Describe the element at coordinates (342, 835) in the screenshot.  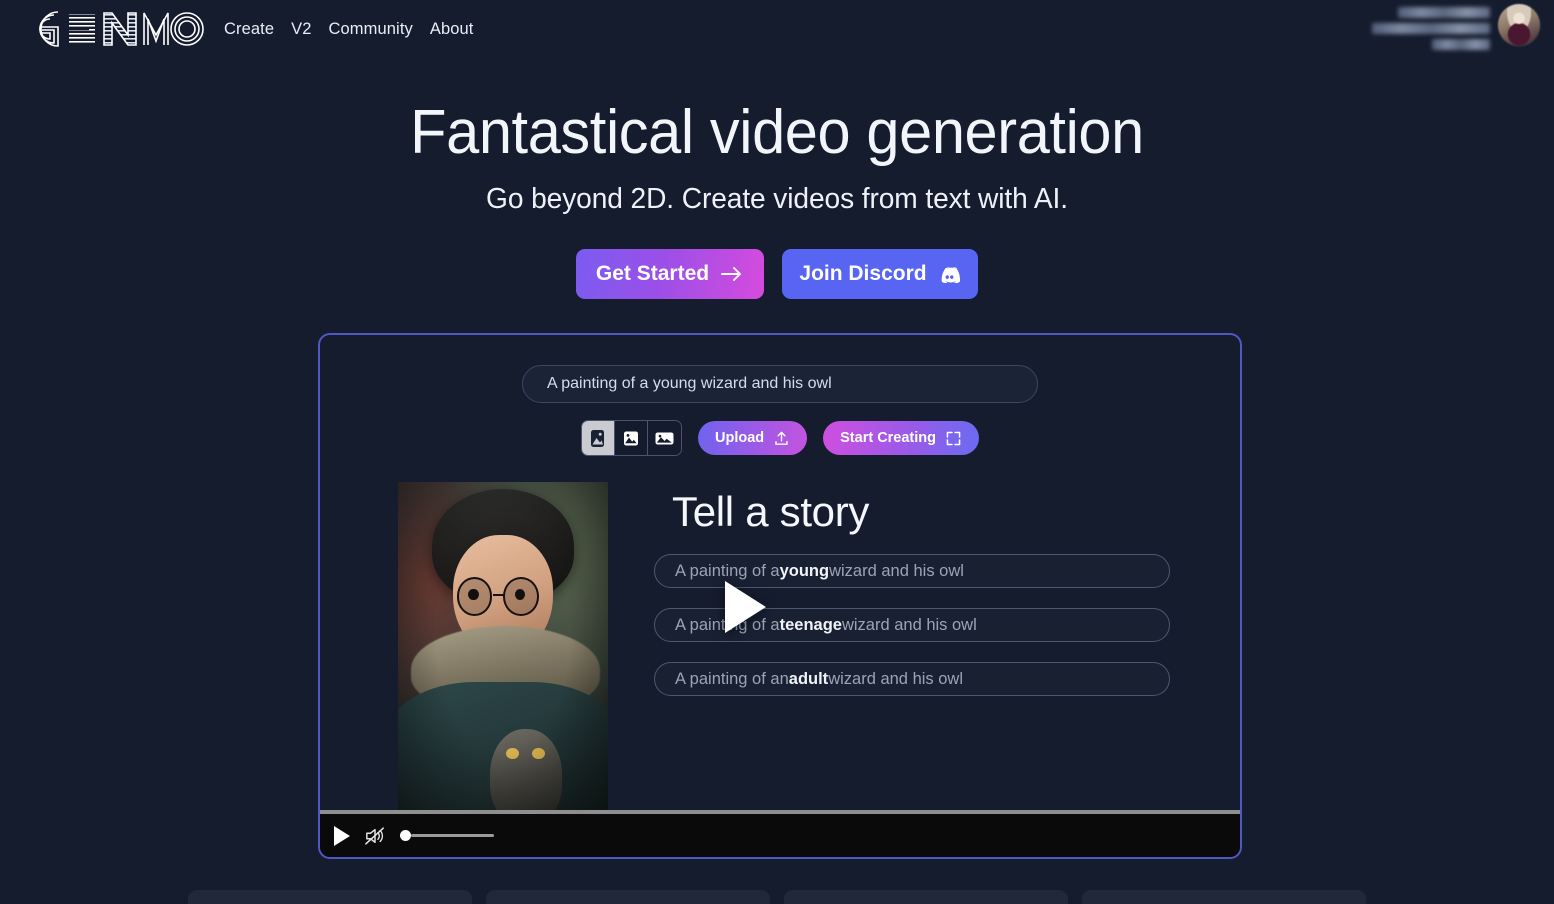
I see `play-button` at that location.